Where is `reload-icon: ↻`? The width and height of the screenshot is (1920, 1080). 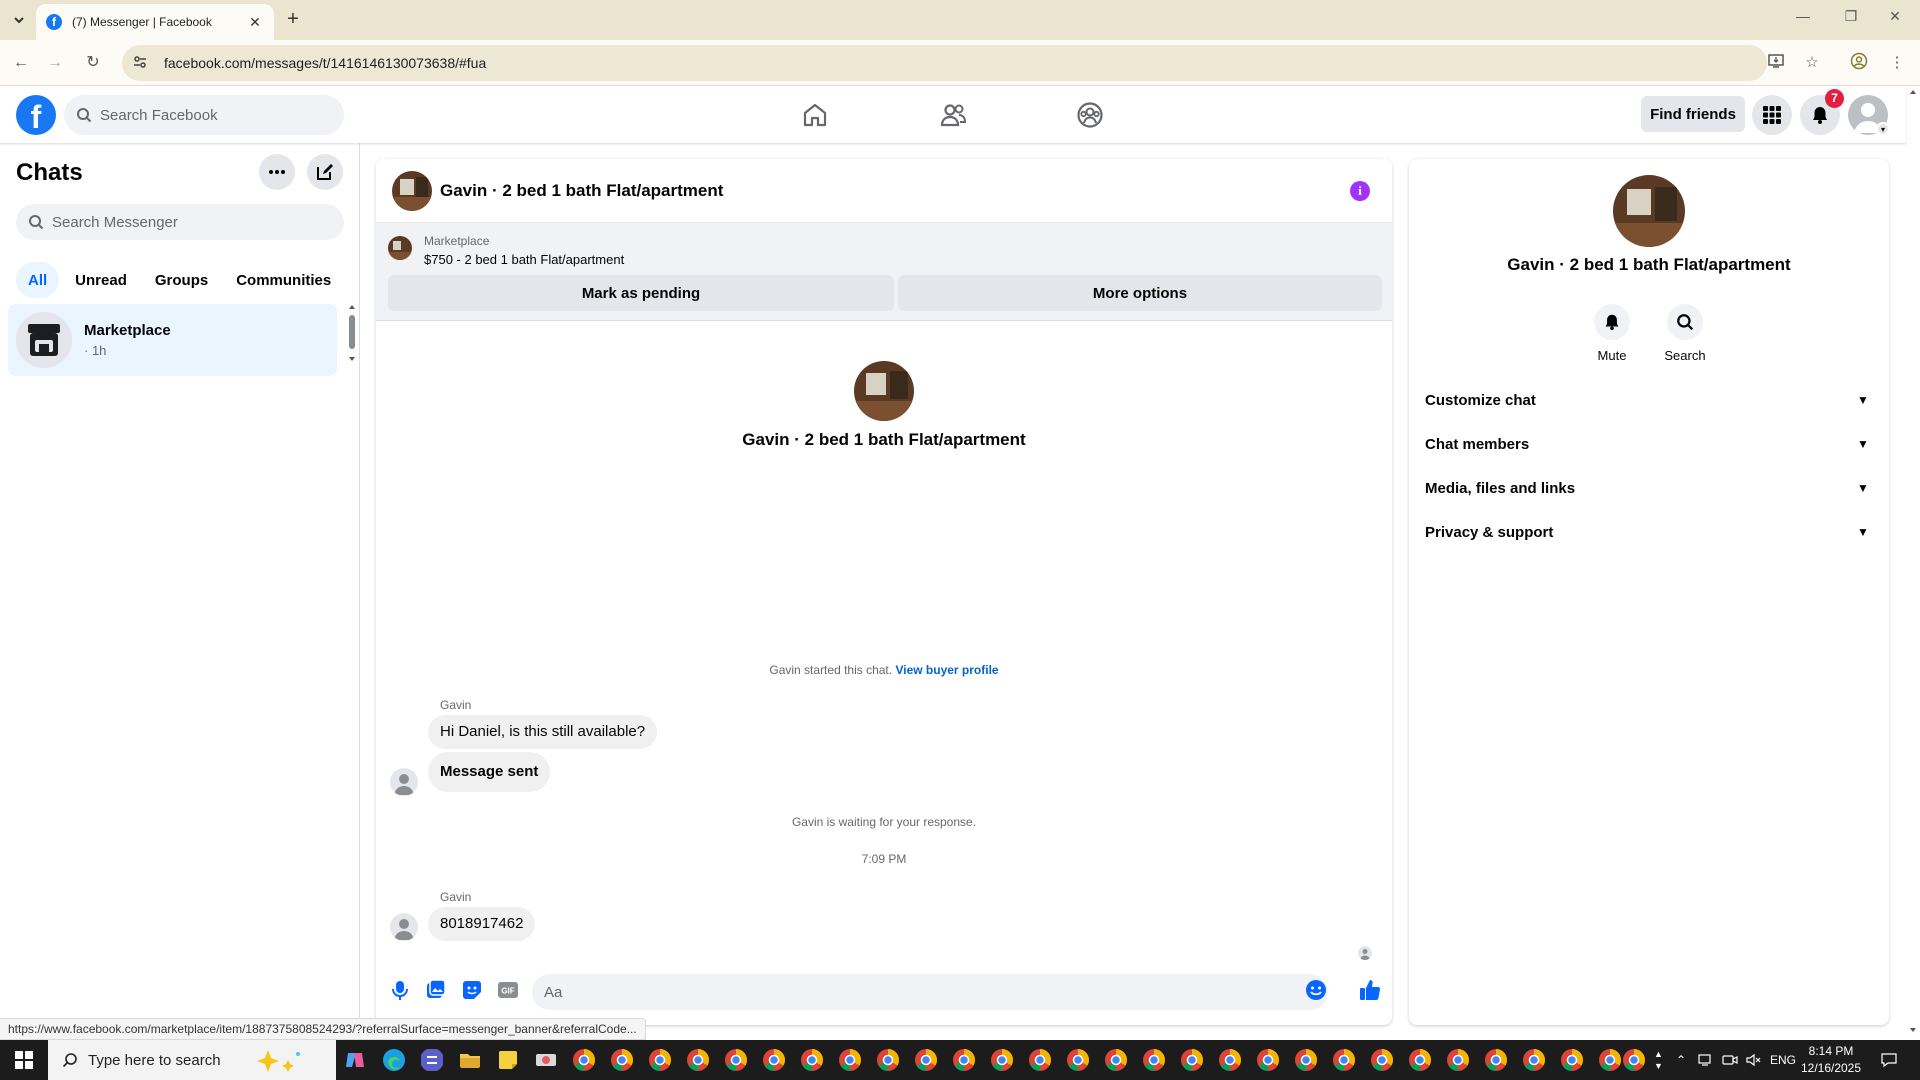
reload-icon: ↻ is located at coordinates (93, 63).